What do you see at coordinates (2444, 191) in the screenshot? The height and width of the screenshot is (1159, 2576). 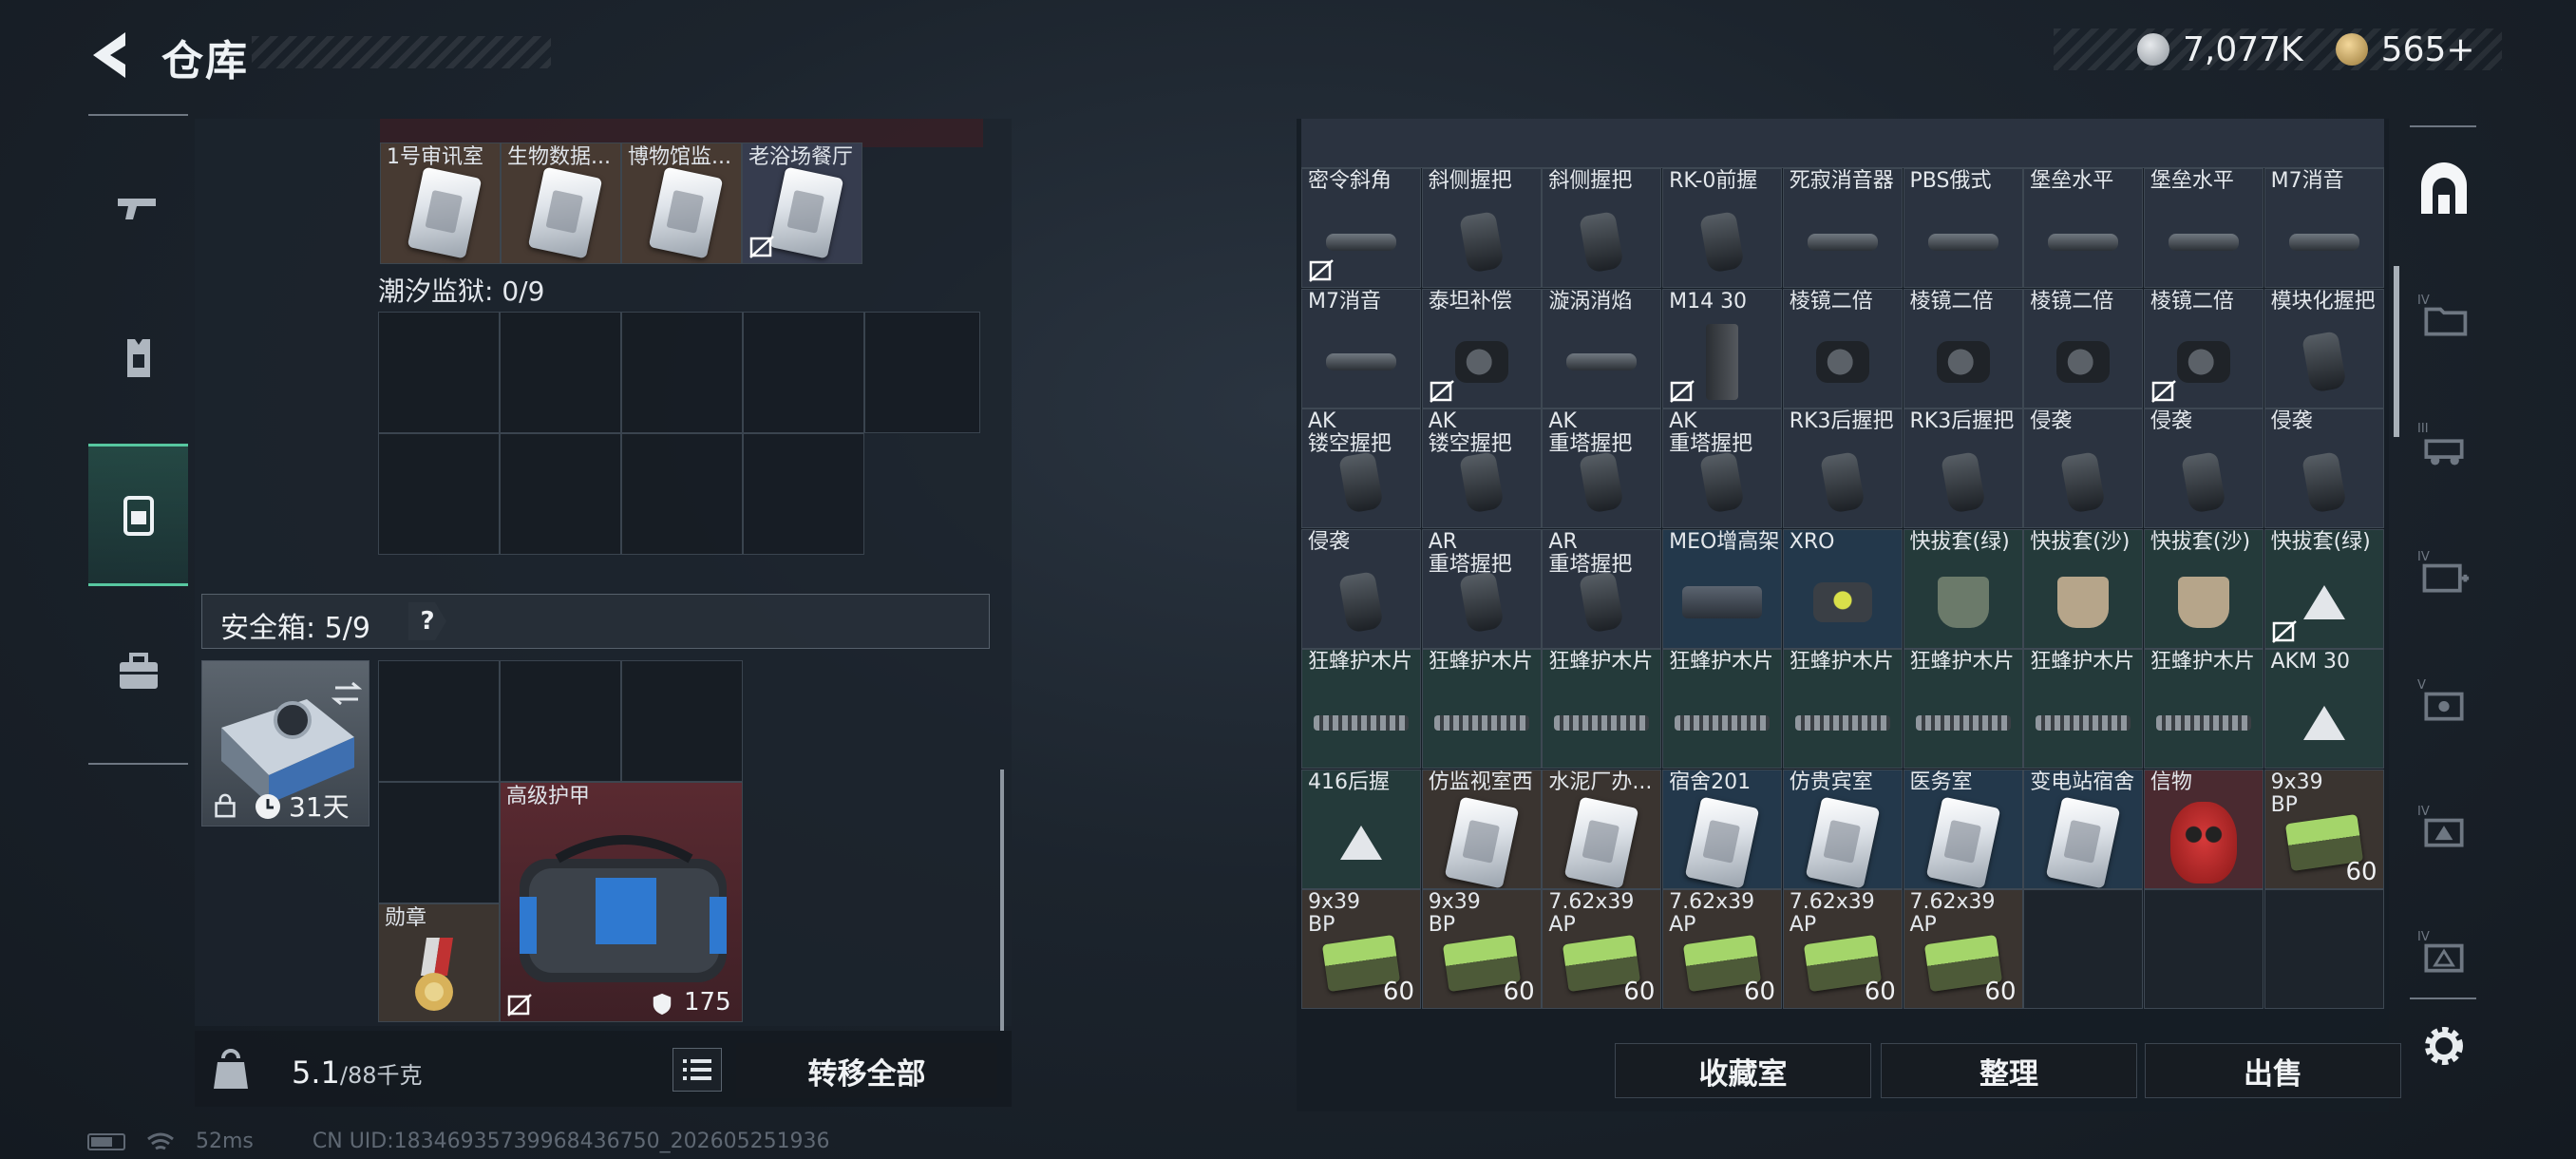 I see `filter-all` at bounding box center [2444, 191].